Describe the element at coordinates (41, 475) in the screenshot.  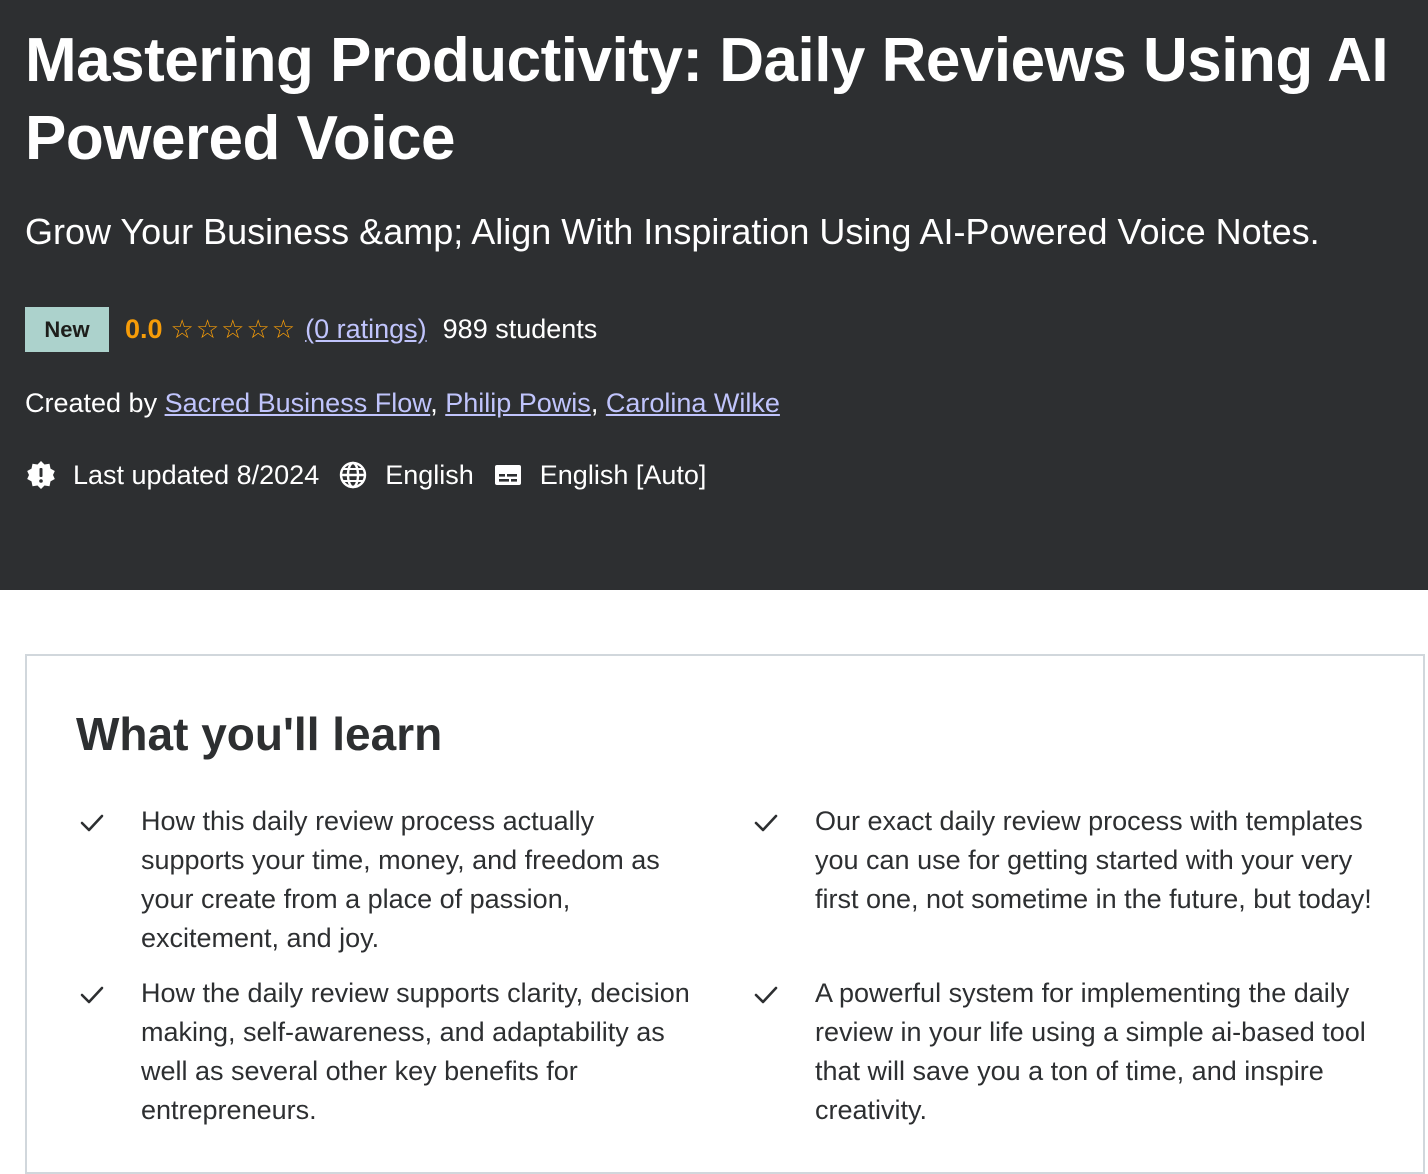
I see `alert-badge-icon` at that location.